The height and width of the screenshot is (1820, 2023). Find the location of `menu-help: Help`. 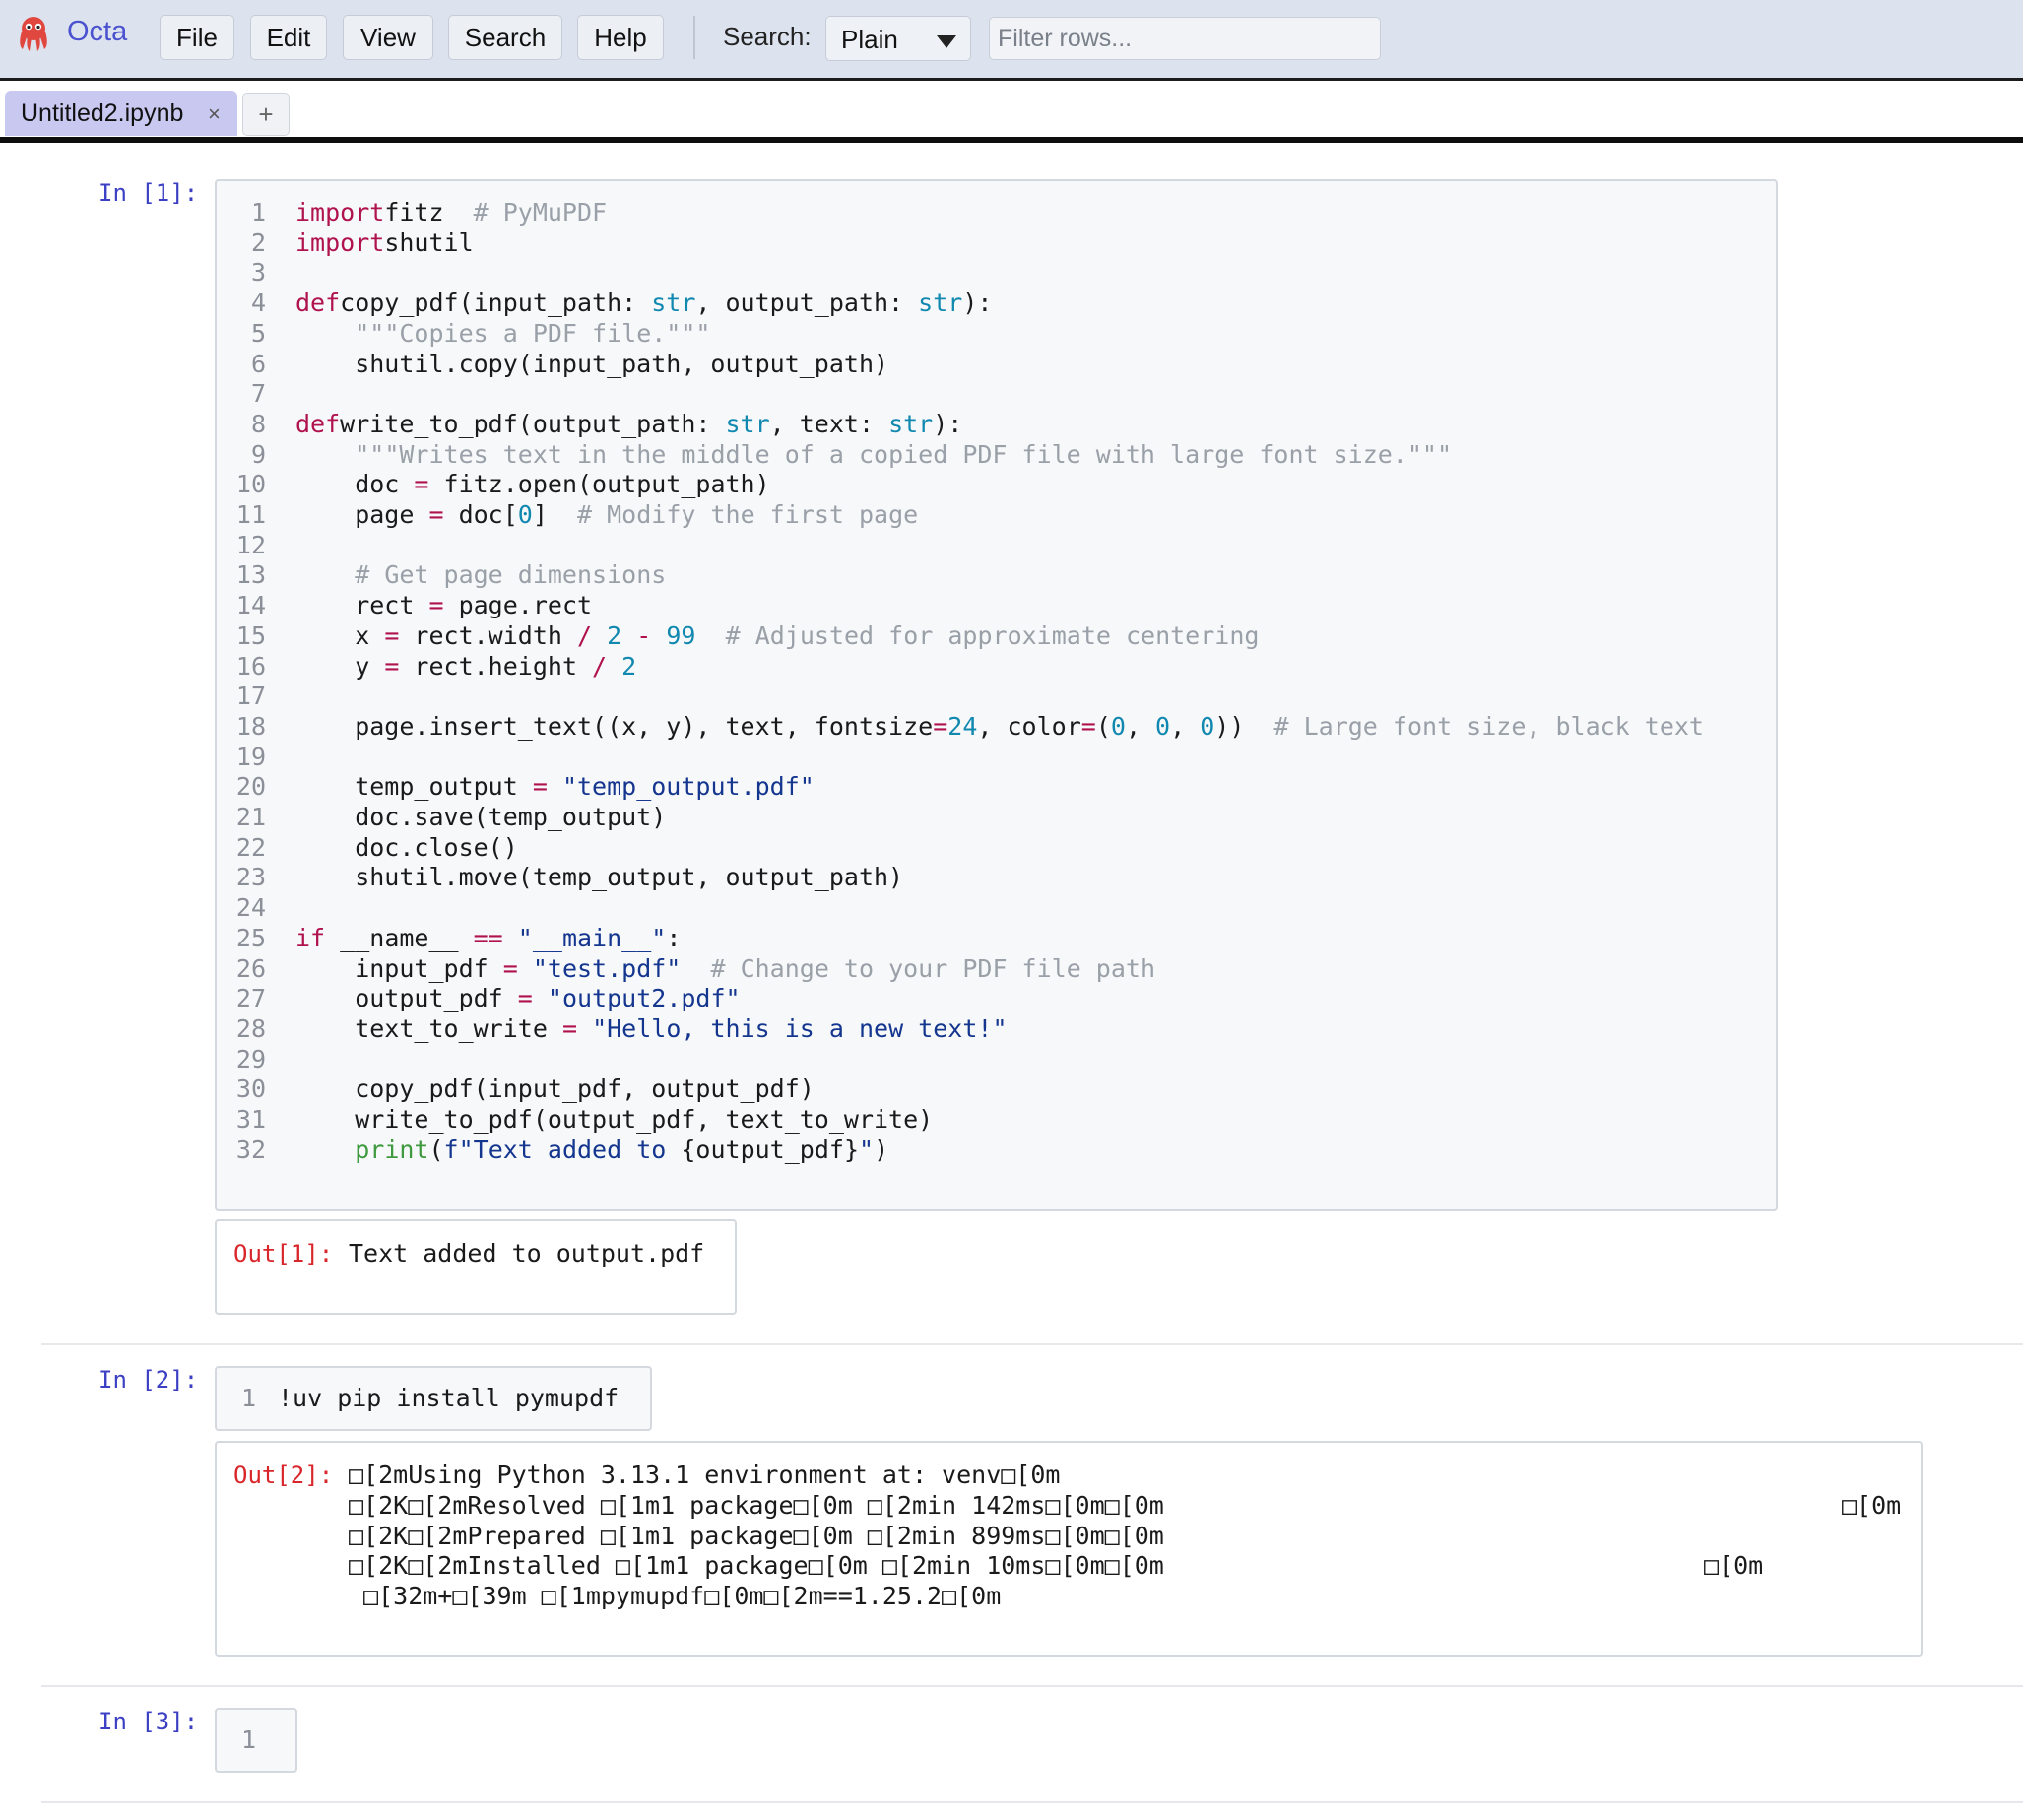

menu-help: Help is located at coordinates (620, 37).